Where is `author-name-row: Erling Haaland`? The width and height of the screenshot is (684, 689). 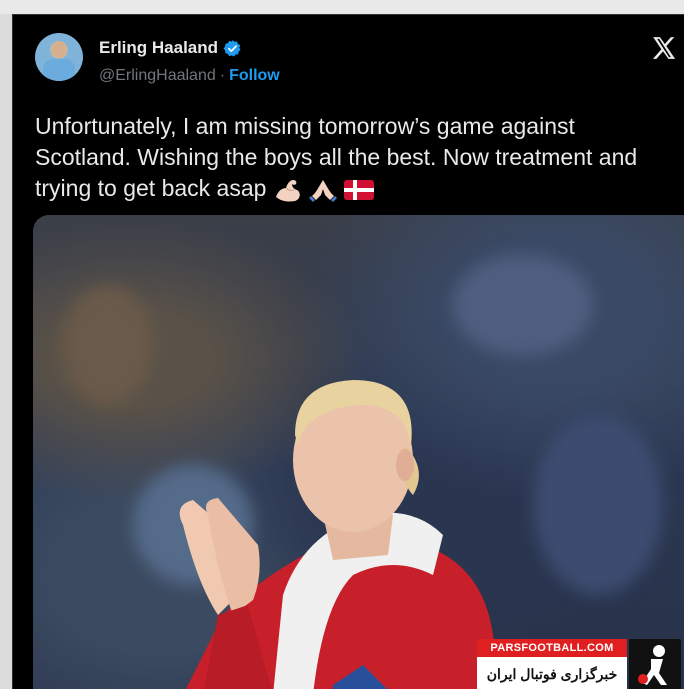 author-name-row: Erling Haaland is located at coordinates (170, 48).